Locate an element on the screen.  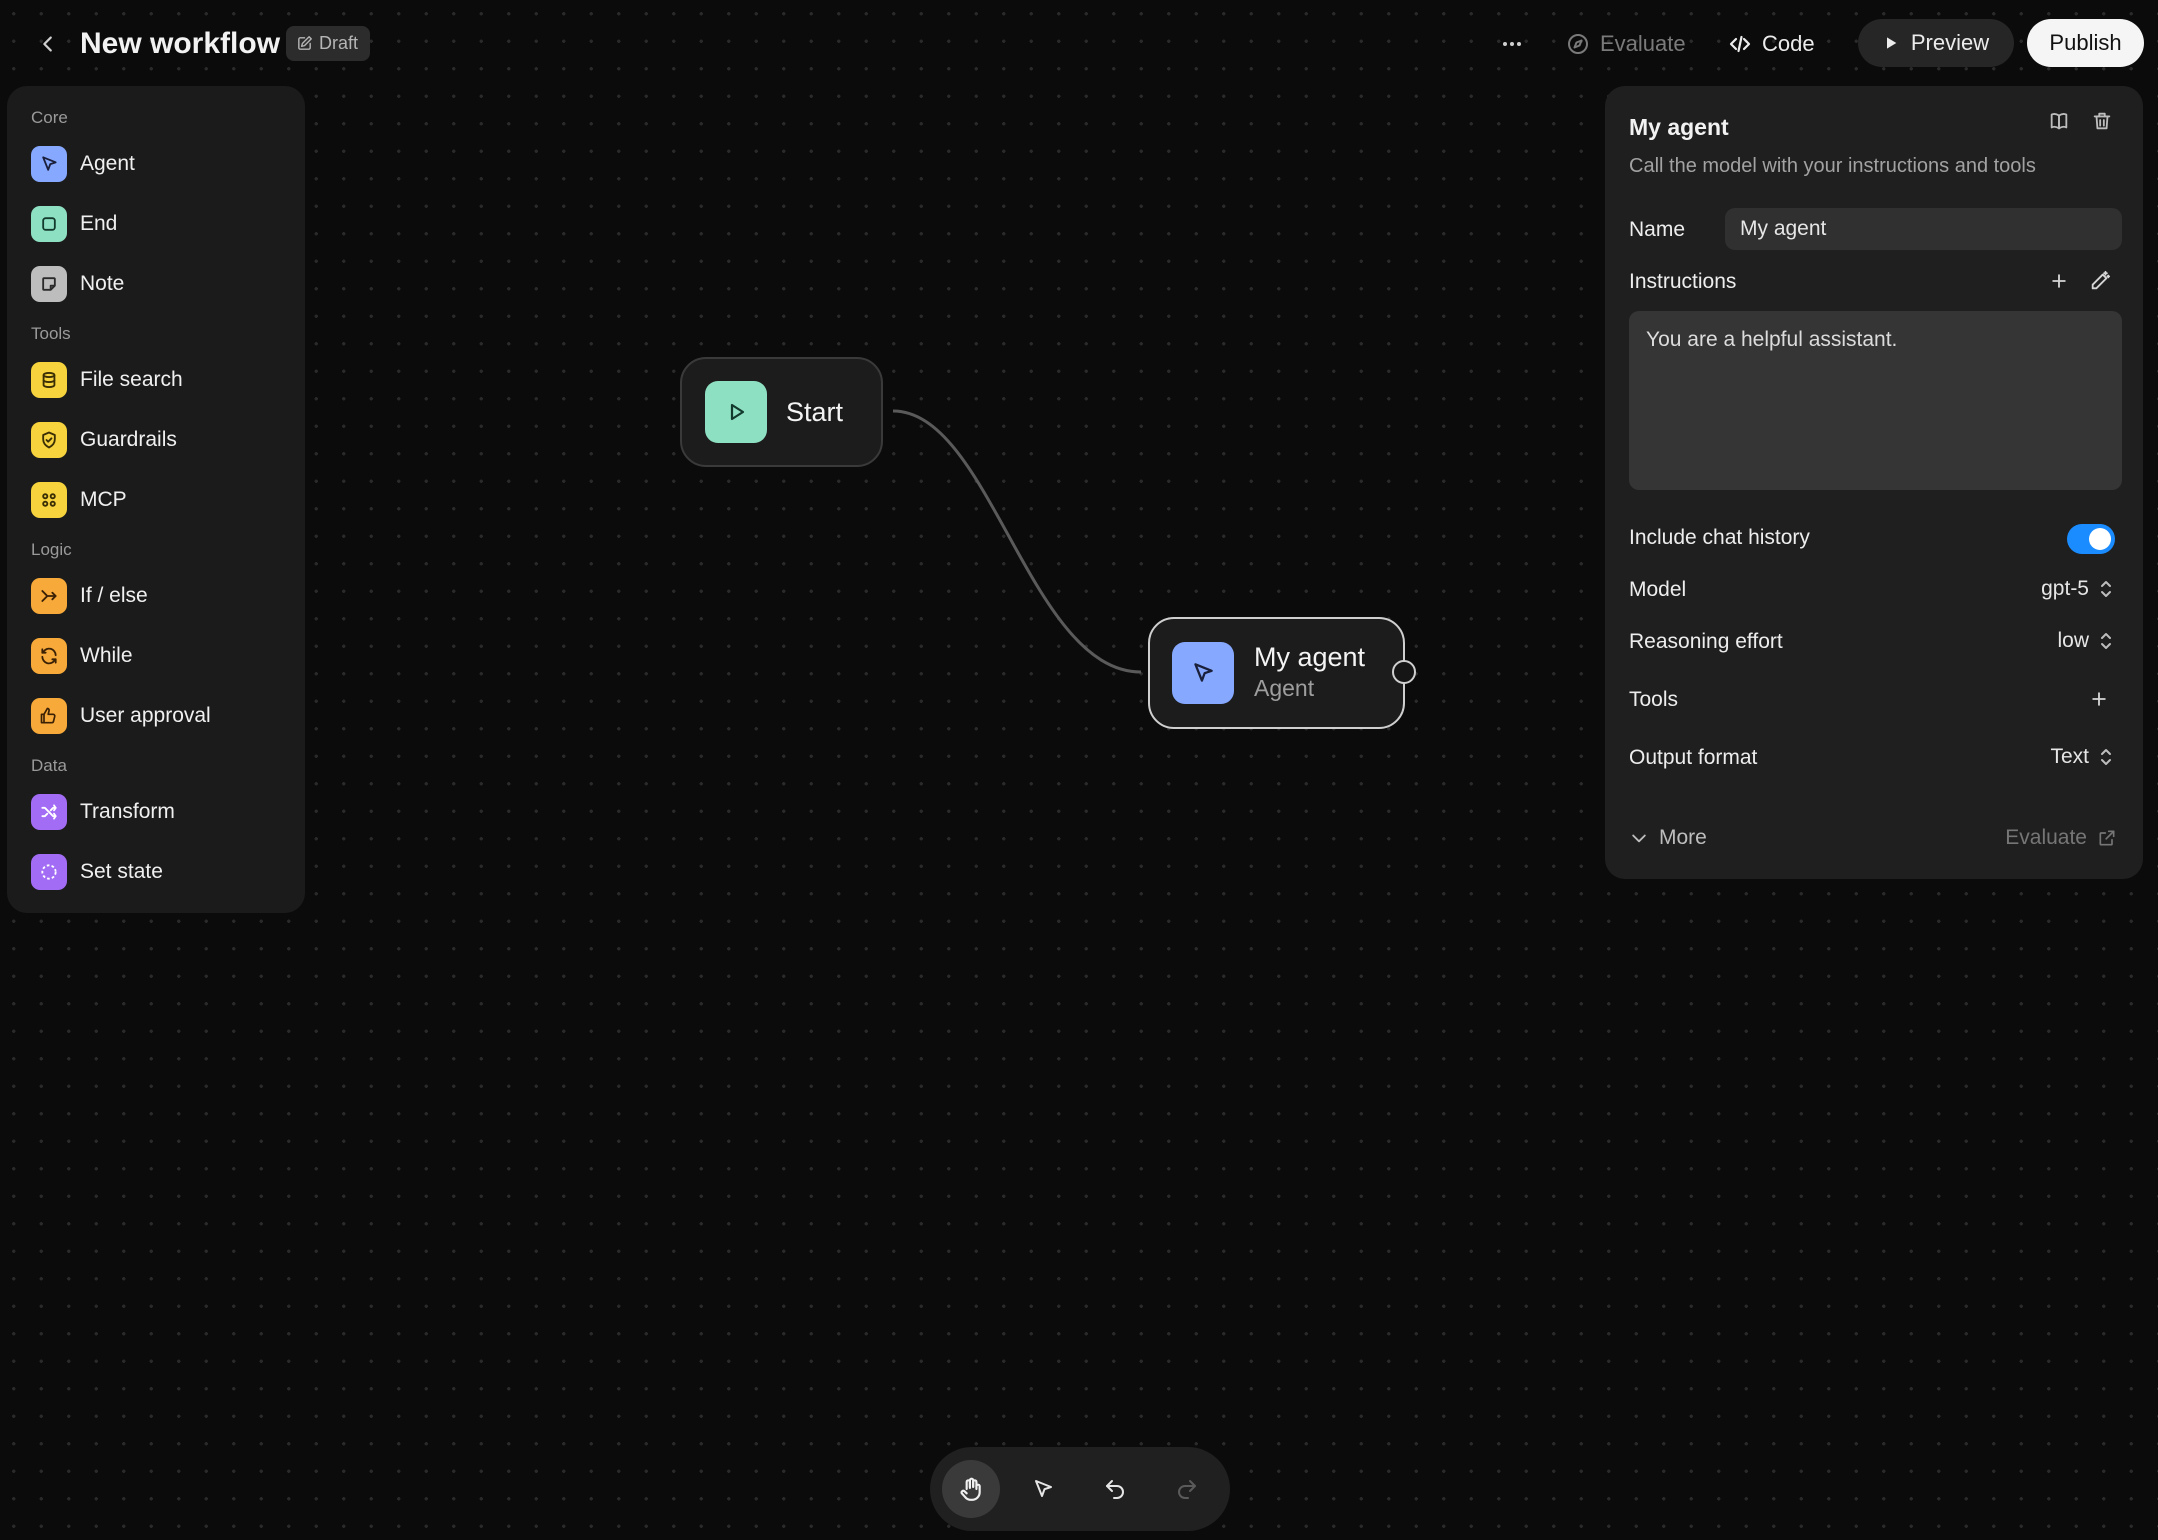
agent-node: My agent Agent is located at coordinates (1276, 673).